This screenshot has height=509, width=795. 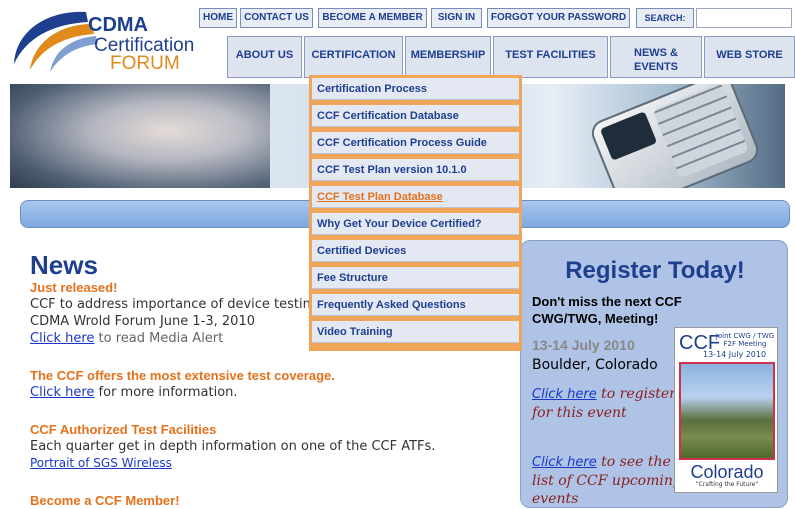 What do you see at coordinates (101, 463) in the screenshot?
I see `sgs-wireless-link: Portrait of SGS Wireless` at bounding box center [101, 463].